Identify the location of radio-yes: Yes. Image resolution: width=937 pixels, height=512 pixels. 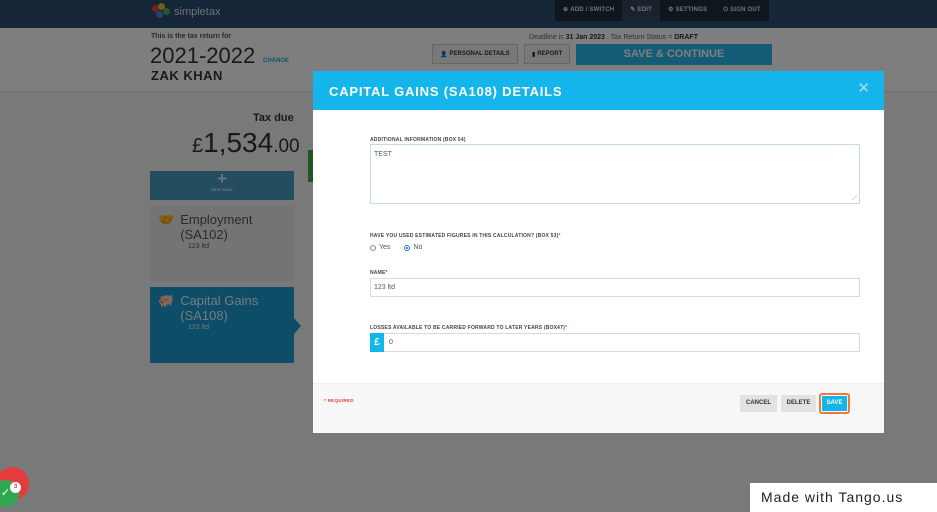
(380, 247).